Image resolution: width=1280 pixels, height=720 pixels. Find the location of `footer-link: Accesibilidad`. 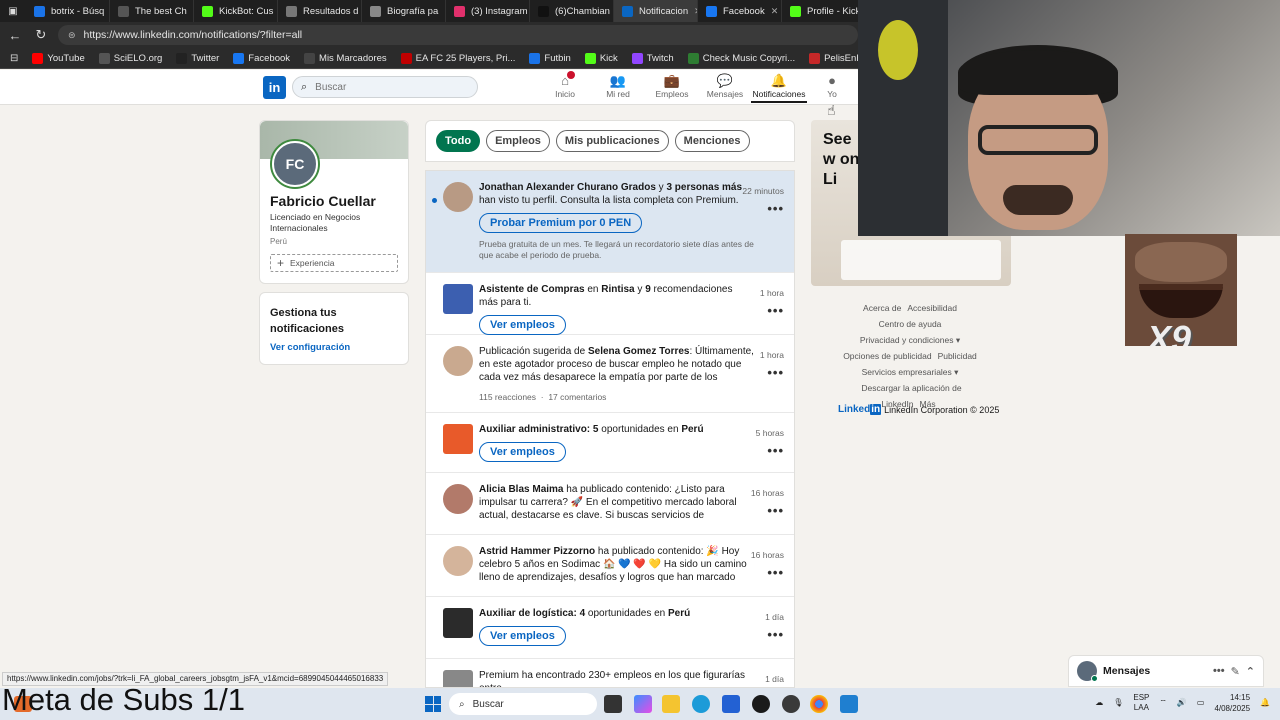

footer-link: Accesibilidad is located at coordinates (932, 308).